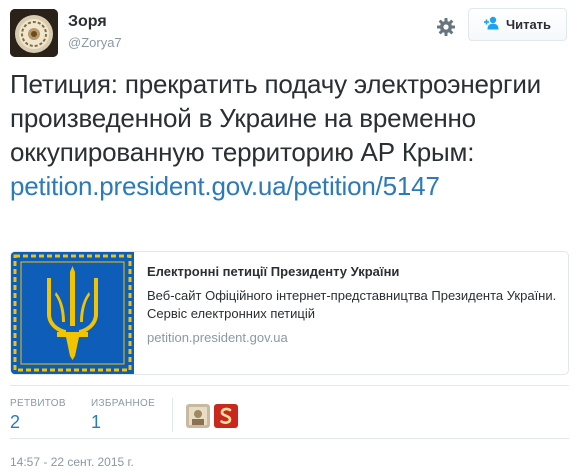 The image size is (578, 476). Describe the element at coordinates (123, 403) in the screenshot. I see `favorites-label: ИЗБРАННОЕ` at that location.